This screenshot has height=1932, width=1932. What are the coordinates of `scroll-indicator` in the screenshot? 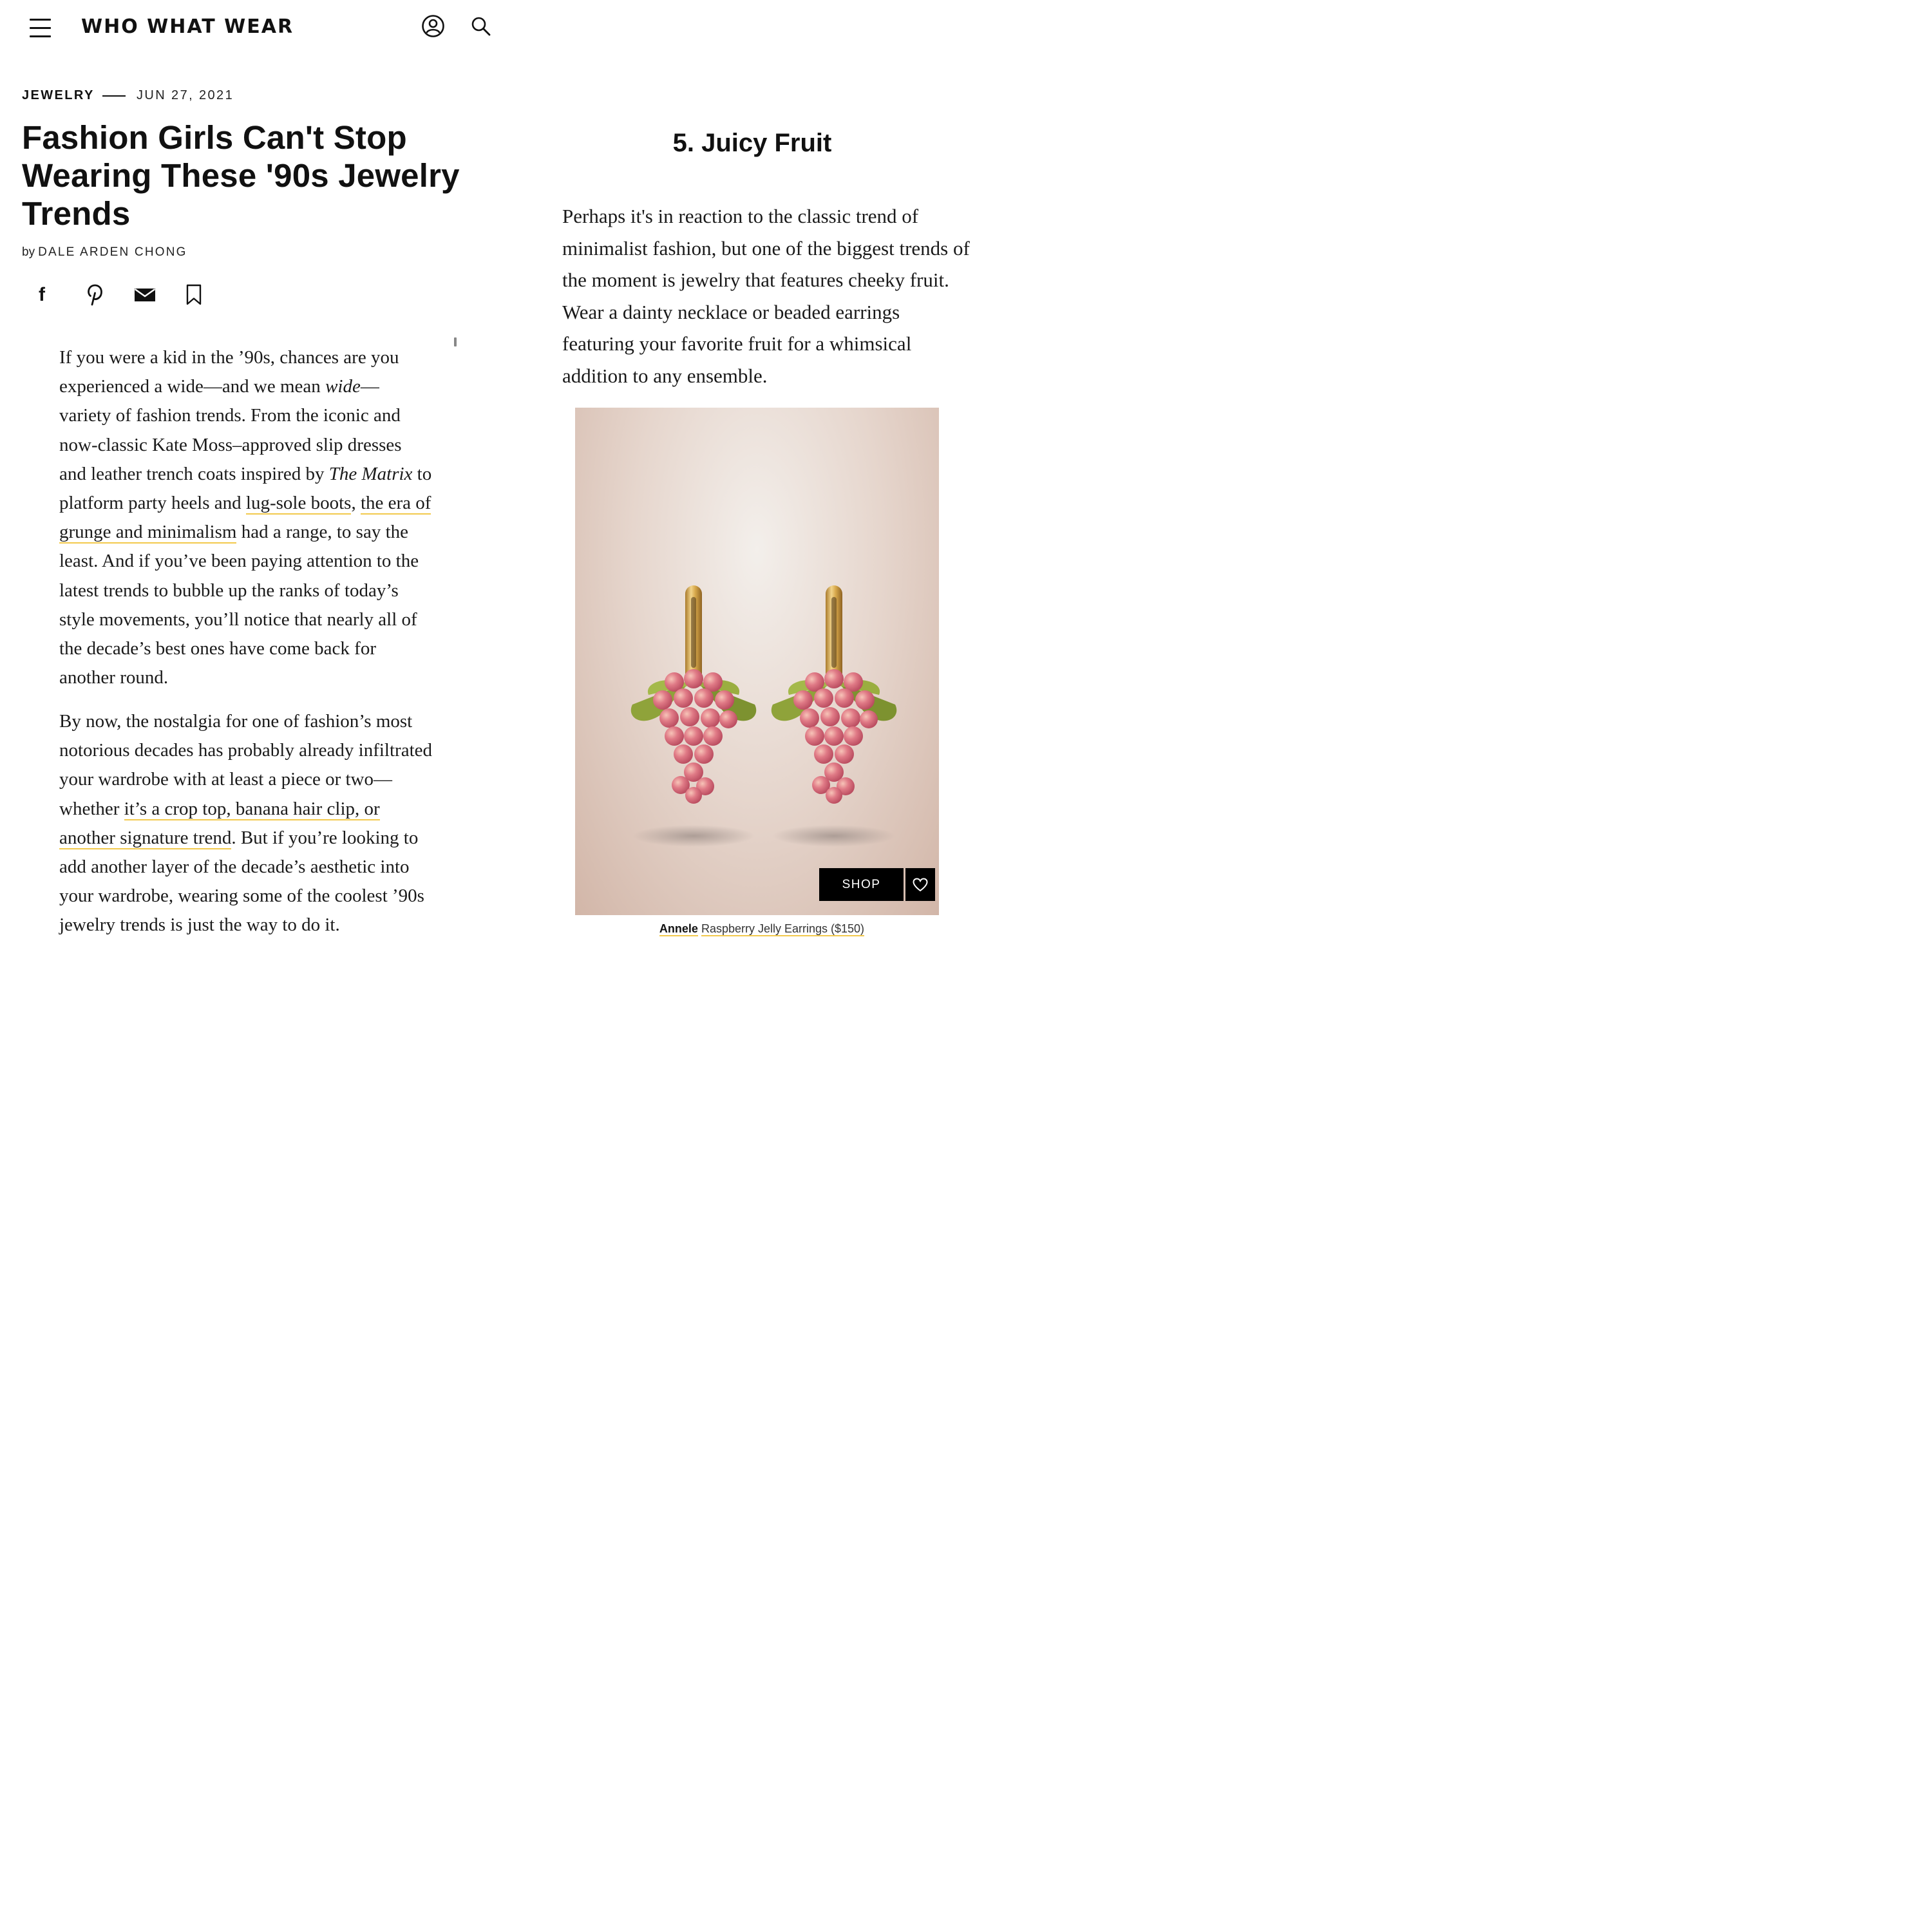 It's located at (455, 341).